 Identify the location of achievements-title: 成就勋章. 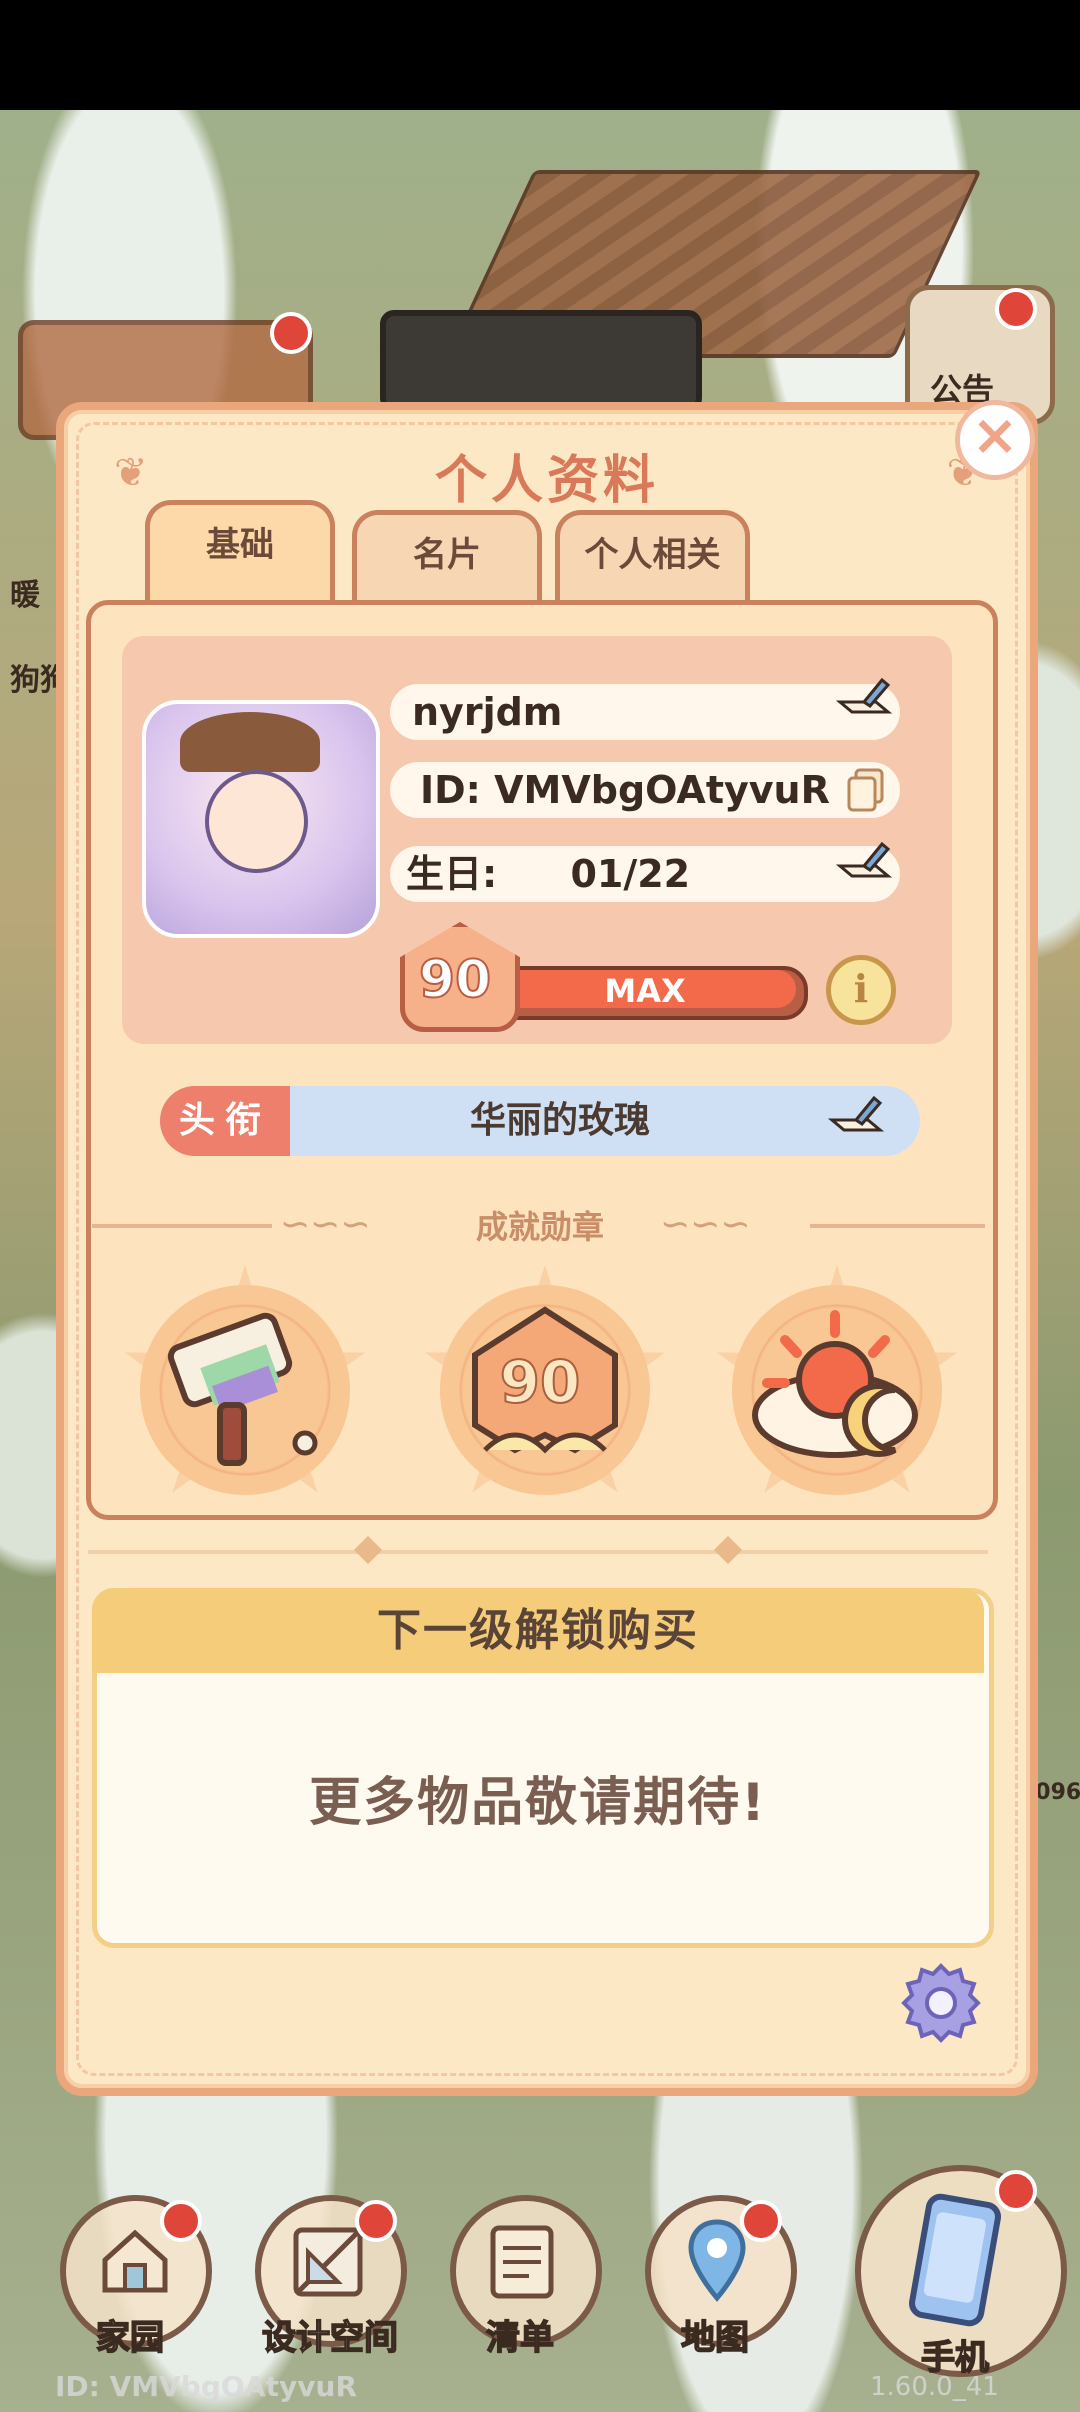
(539, 1227).